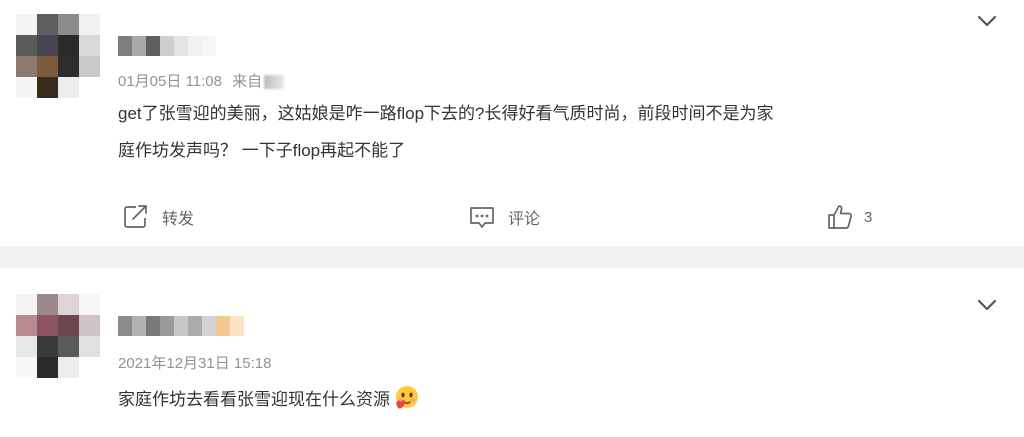  What do you see at coordinates (406, 398) in the screenshot?
I see `emoji-icon` at bounding box center [406, 398].